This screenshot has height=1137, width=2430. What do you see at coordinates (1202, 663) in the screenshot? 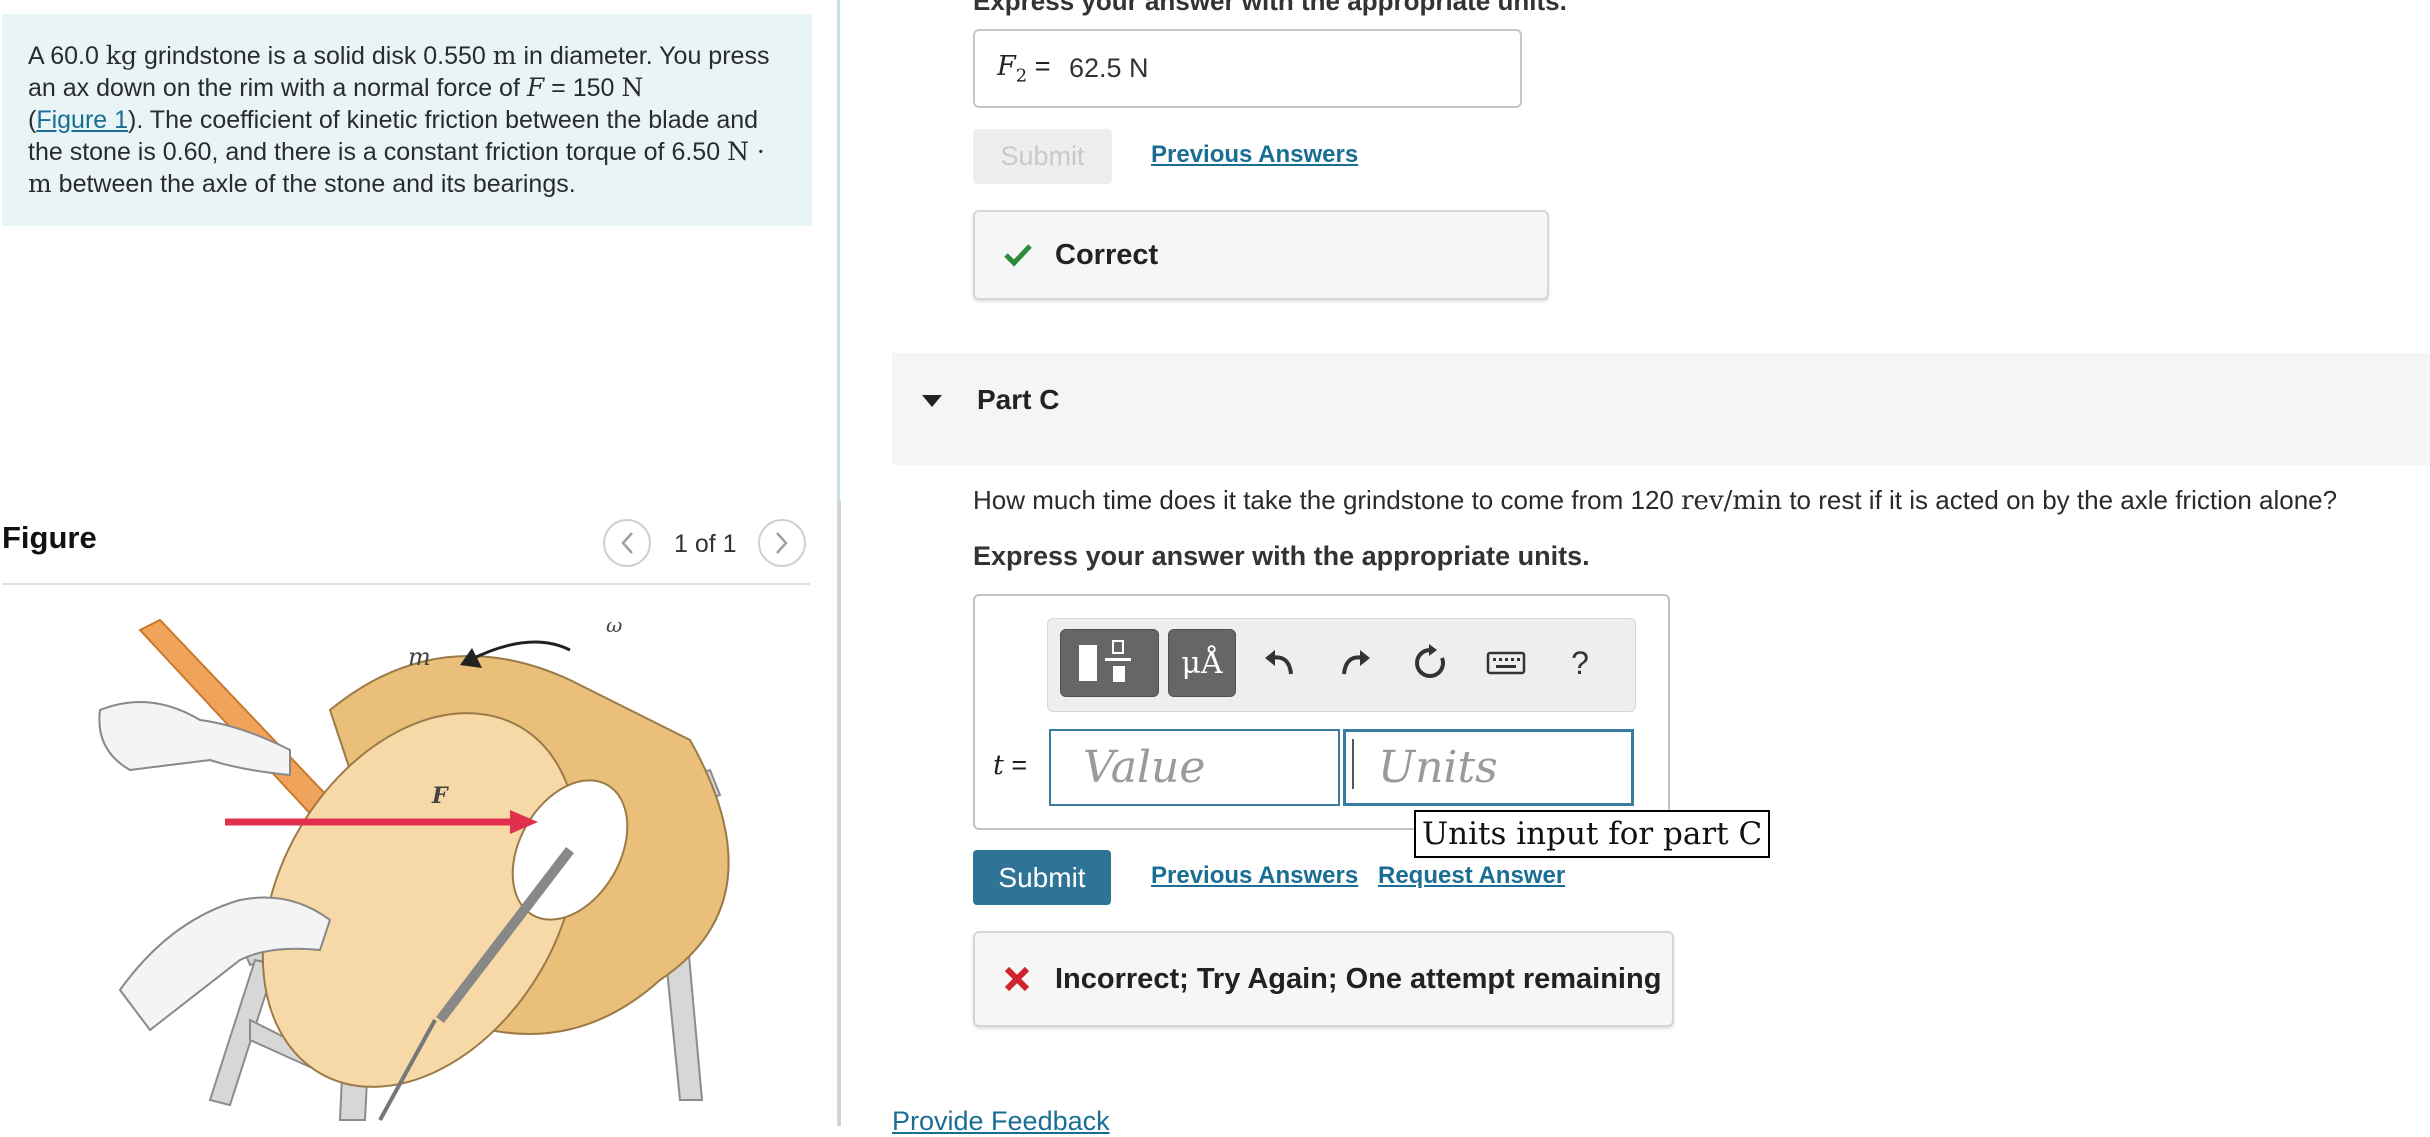
I see `units-button: μÅ` at bounding box center [1202, 663].